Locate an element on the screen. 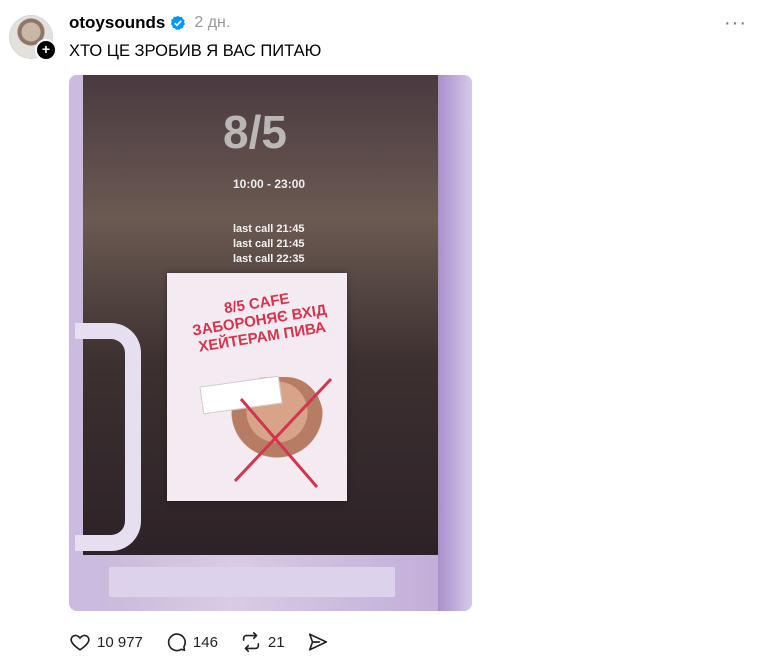 The image size is (767, 660). post-actions: 10 977 146 21 is located at coordinates (210, 642).